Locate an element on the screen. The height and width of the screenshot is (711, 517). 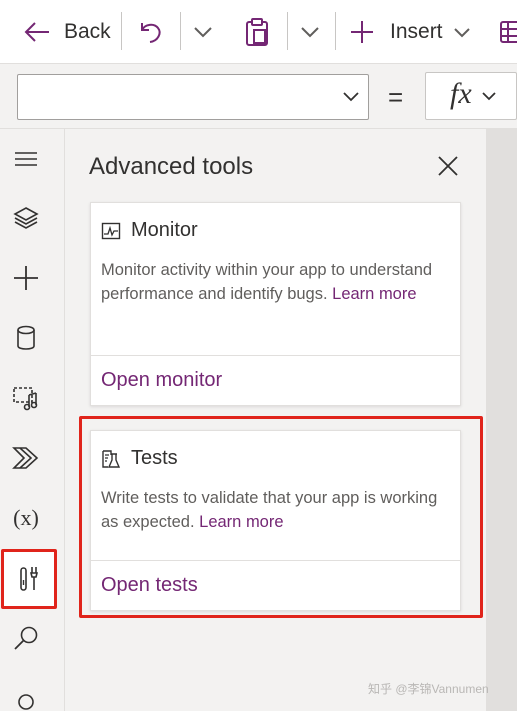
command-bar: Back Insert is located at coordinates (258, 32).